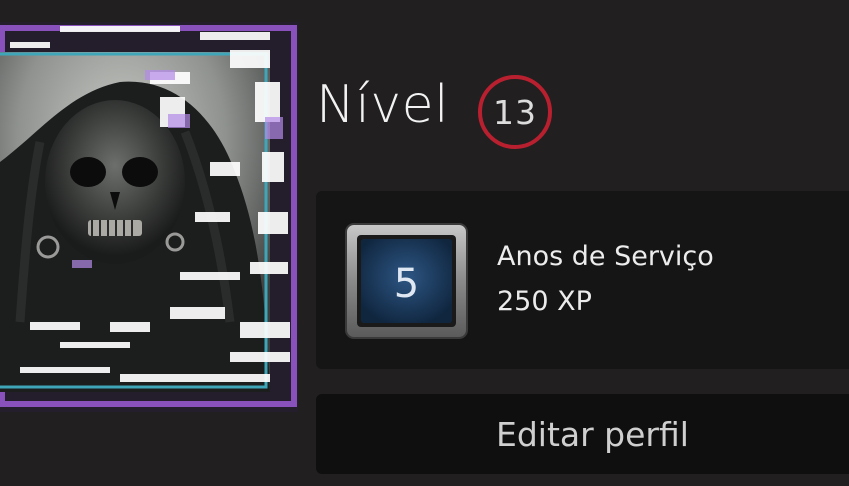 This screenshot has width=849, height=486. Describe the element at coordinates (544, 301) in the screenshot. I see `badge-xp: 250 XP` at that location.